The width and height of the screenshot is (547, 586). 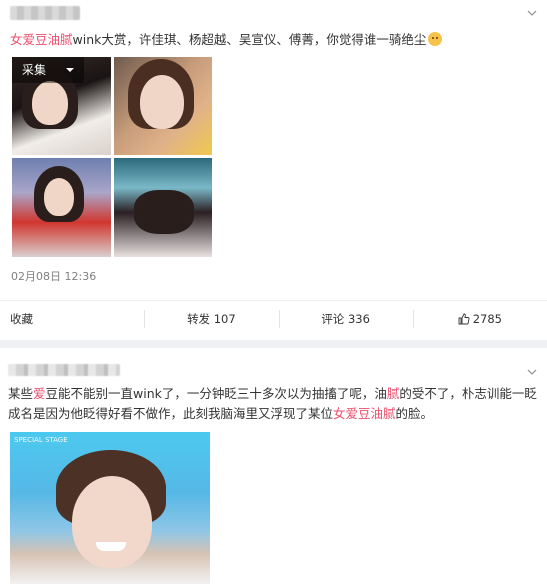 What do you see at coordinates (72, 318) in the screenshot?
I see `collect-action: 收藏` at bounding box center [72, 318].